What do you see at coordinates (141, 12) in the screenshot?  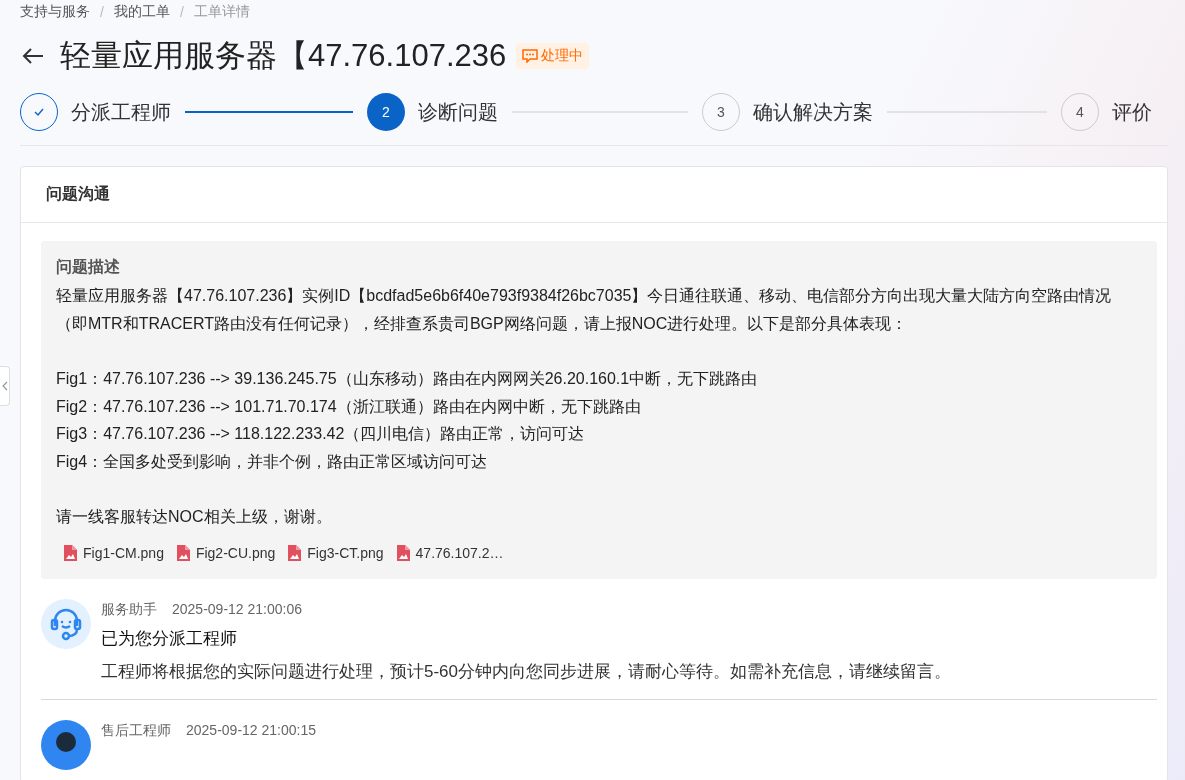 I see `breadcrumb-link: 我的工单` at bounding box center [141, 12].